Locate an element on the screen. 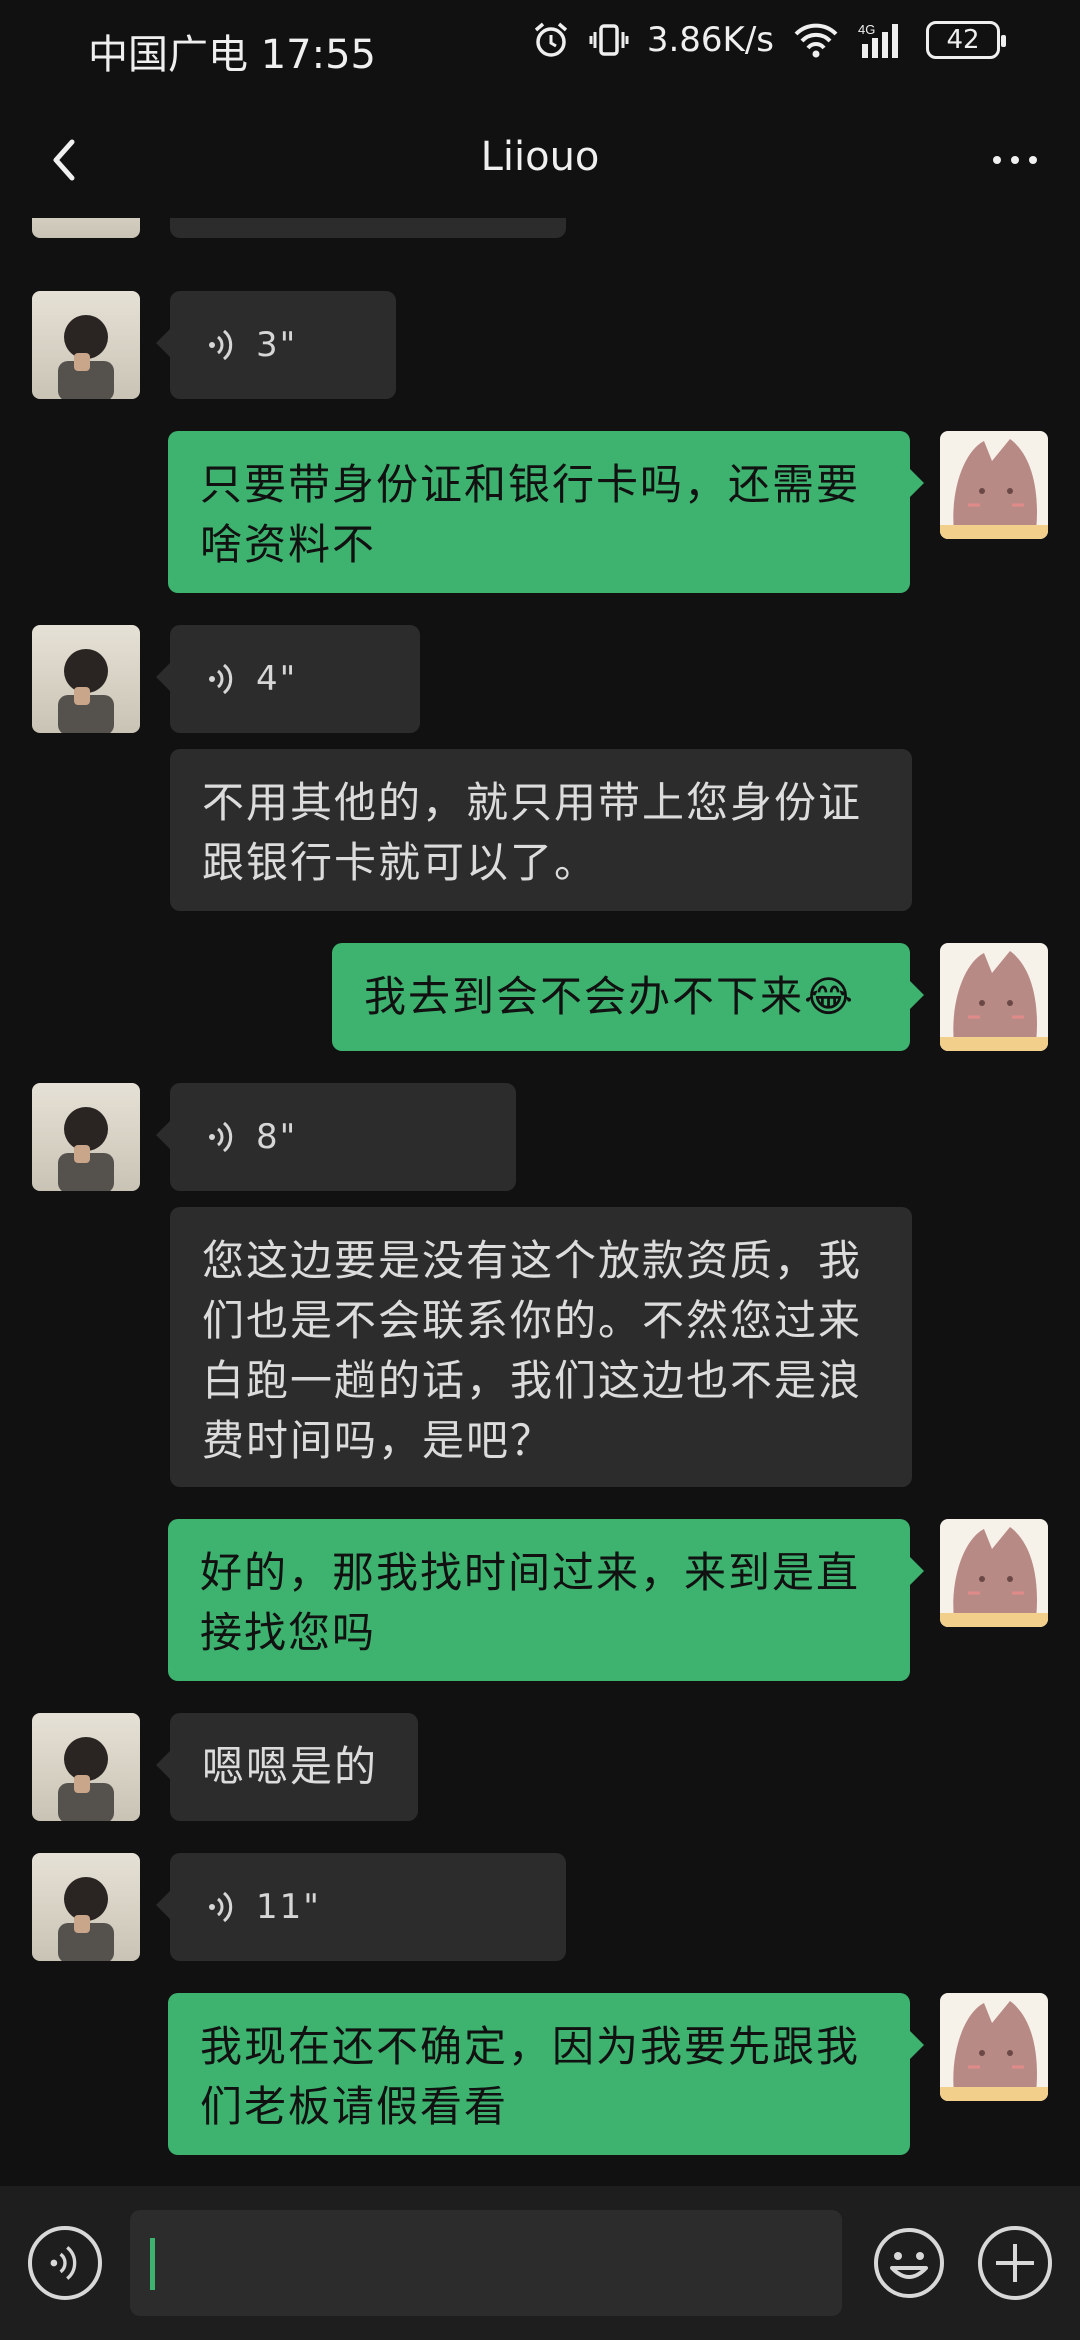  message-text: 我去到会不会办不下来😂 is located at coordinates (610, 996).